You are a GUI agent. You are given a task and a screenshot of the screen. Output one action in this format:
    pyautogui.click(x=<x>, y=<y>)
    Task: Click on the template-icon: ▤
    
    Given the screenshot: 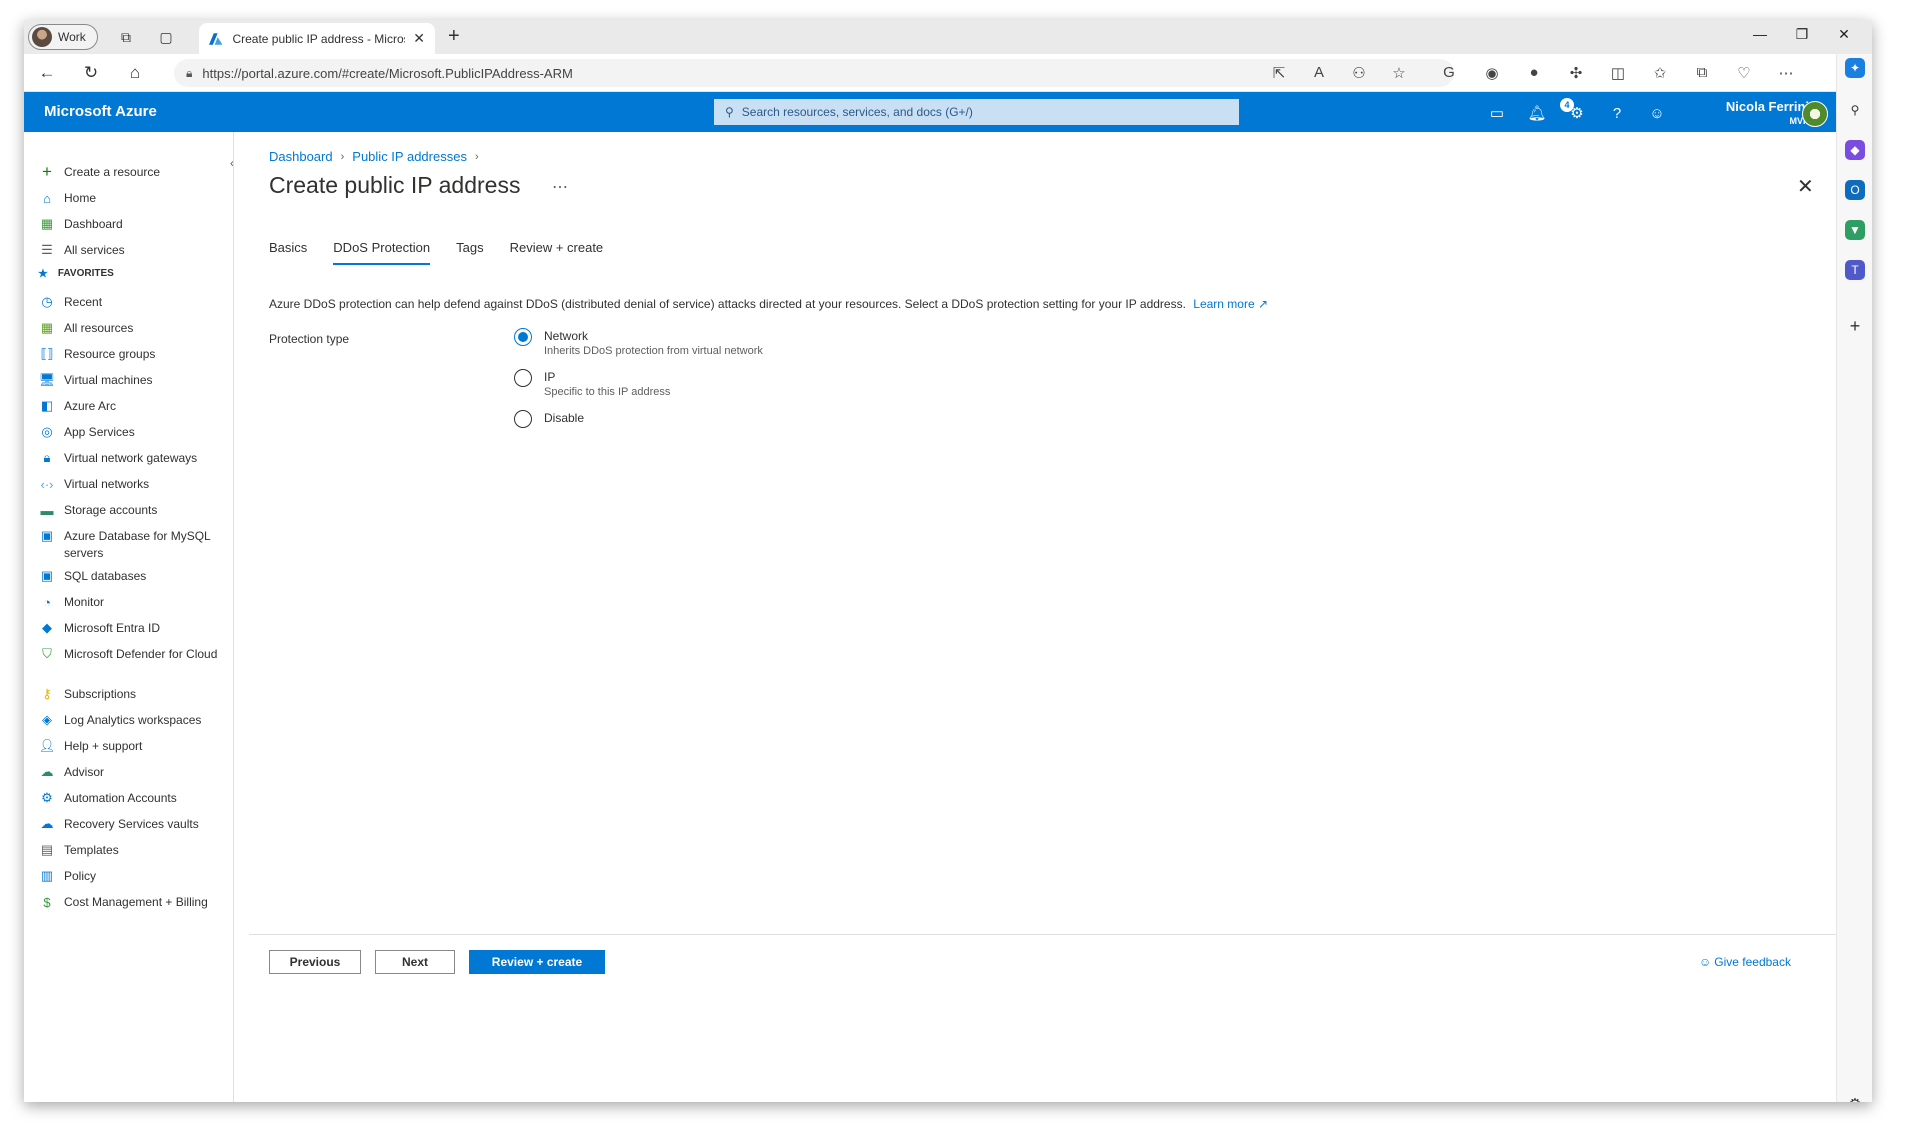 What is the action you would take?
    pyautogui.click(x=47, y=849)
    